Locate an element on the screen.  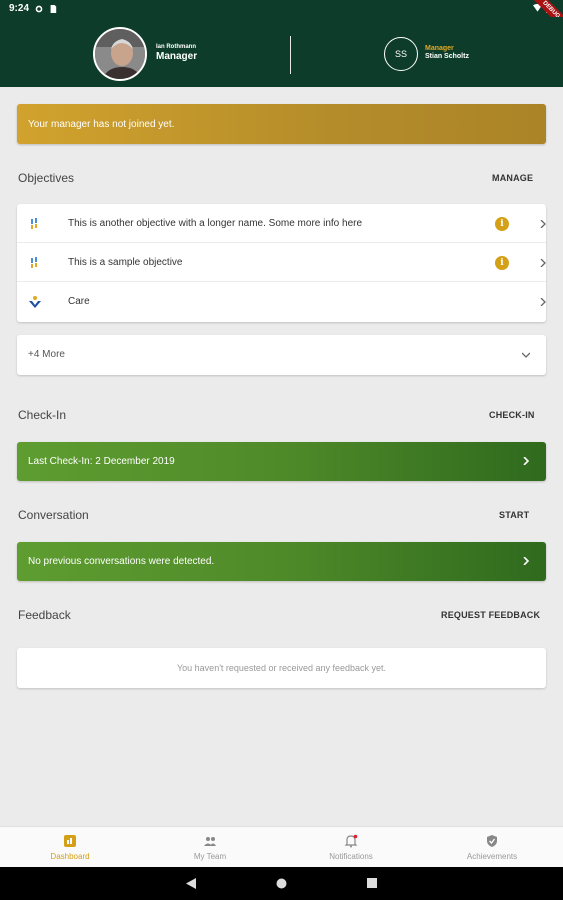
nav-label: Dashboard is located at coordinates (70, 856).